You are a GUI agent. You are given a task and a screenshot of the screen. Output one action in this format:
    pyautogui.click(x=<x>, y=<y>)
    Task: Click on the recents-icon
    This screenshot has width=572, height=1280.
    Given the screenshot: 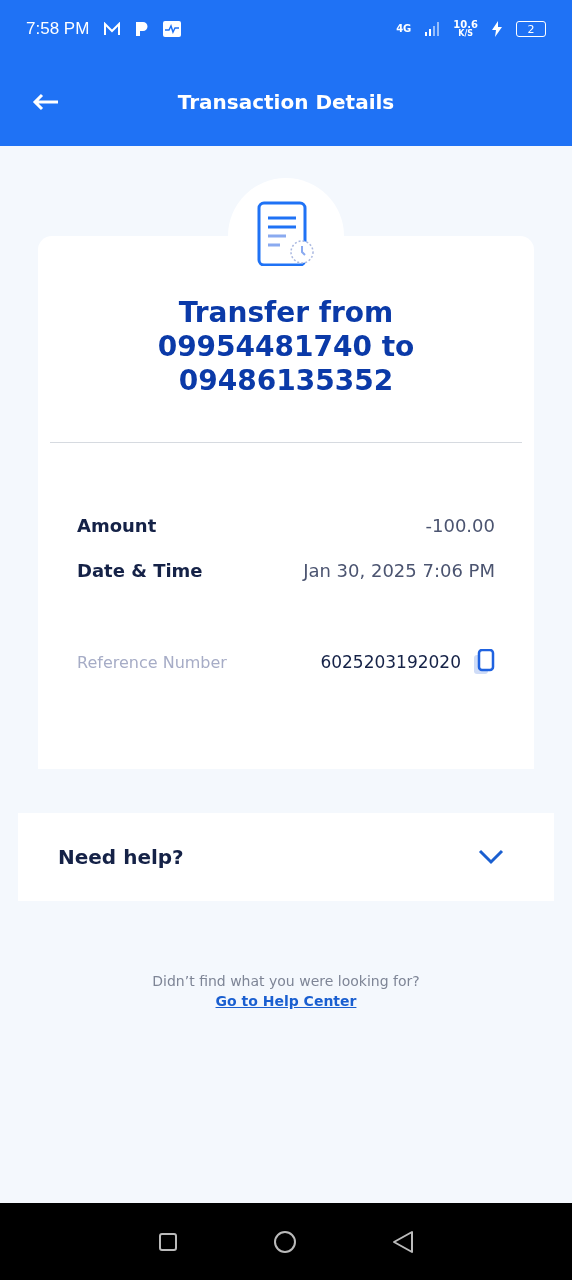 What is the action you would take?
    pyautogui.click(x=167, y=1241)
    